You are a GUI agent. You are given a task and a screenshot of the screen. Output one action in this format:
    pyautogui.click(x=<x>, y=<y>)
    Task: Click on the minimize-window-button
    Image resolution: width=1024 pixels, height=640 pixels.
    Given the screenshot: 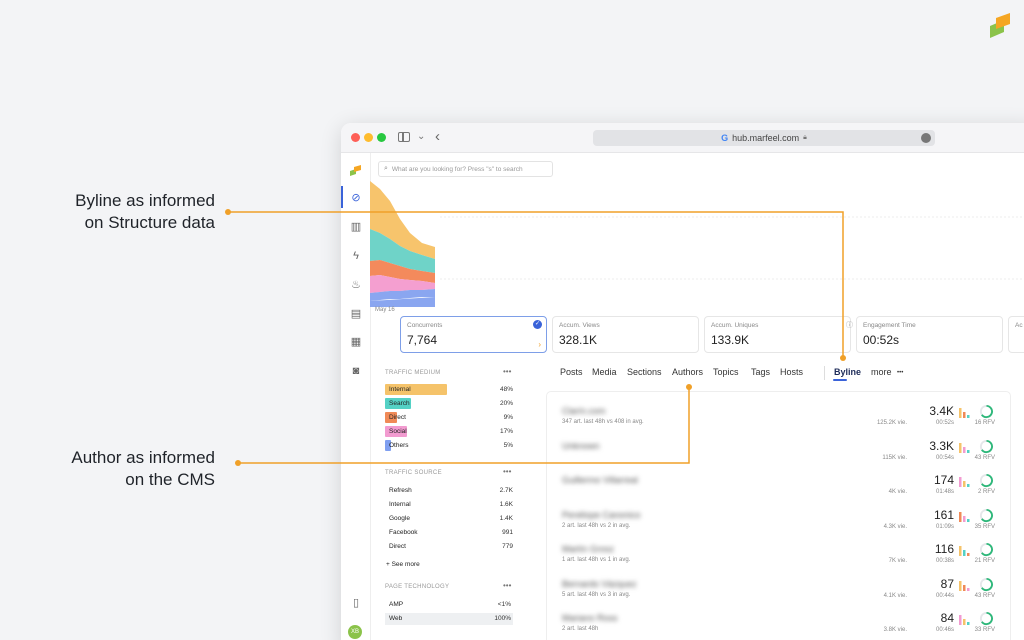 What is the action you would take?
    pyautogui.click(x=368, y=137)
    